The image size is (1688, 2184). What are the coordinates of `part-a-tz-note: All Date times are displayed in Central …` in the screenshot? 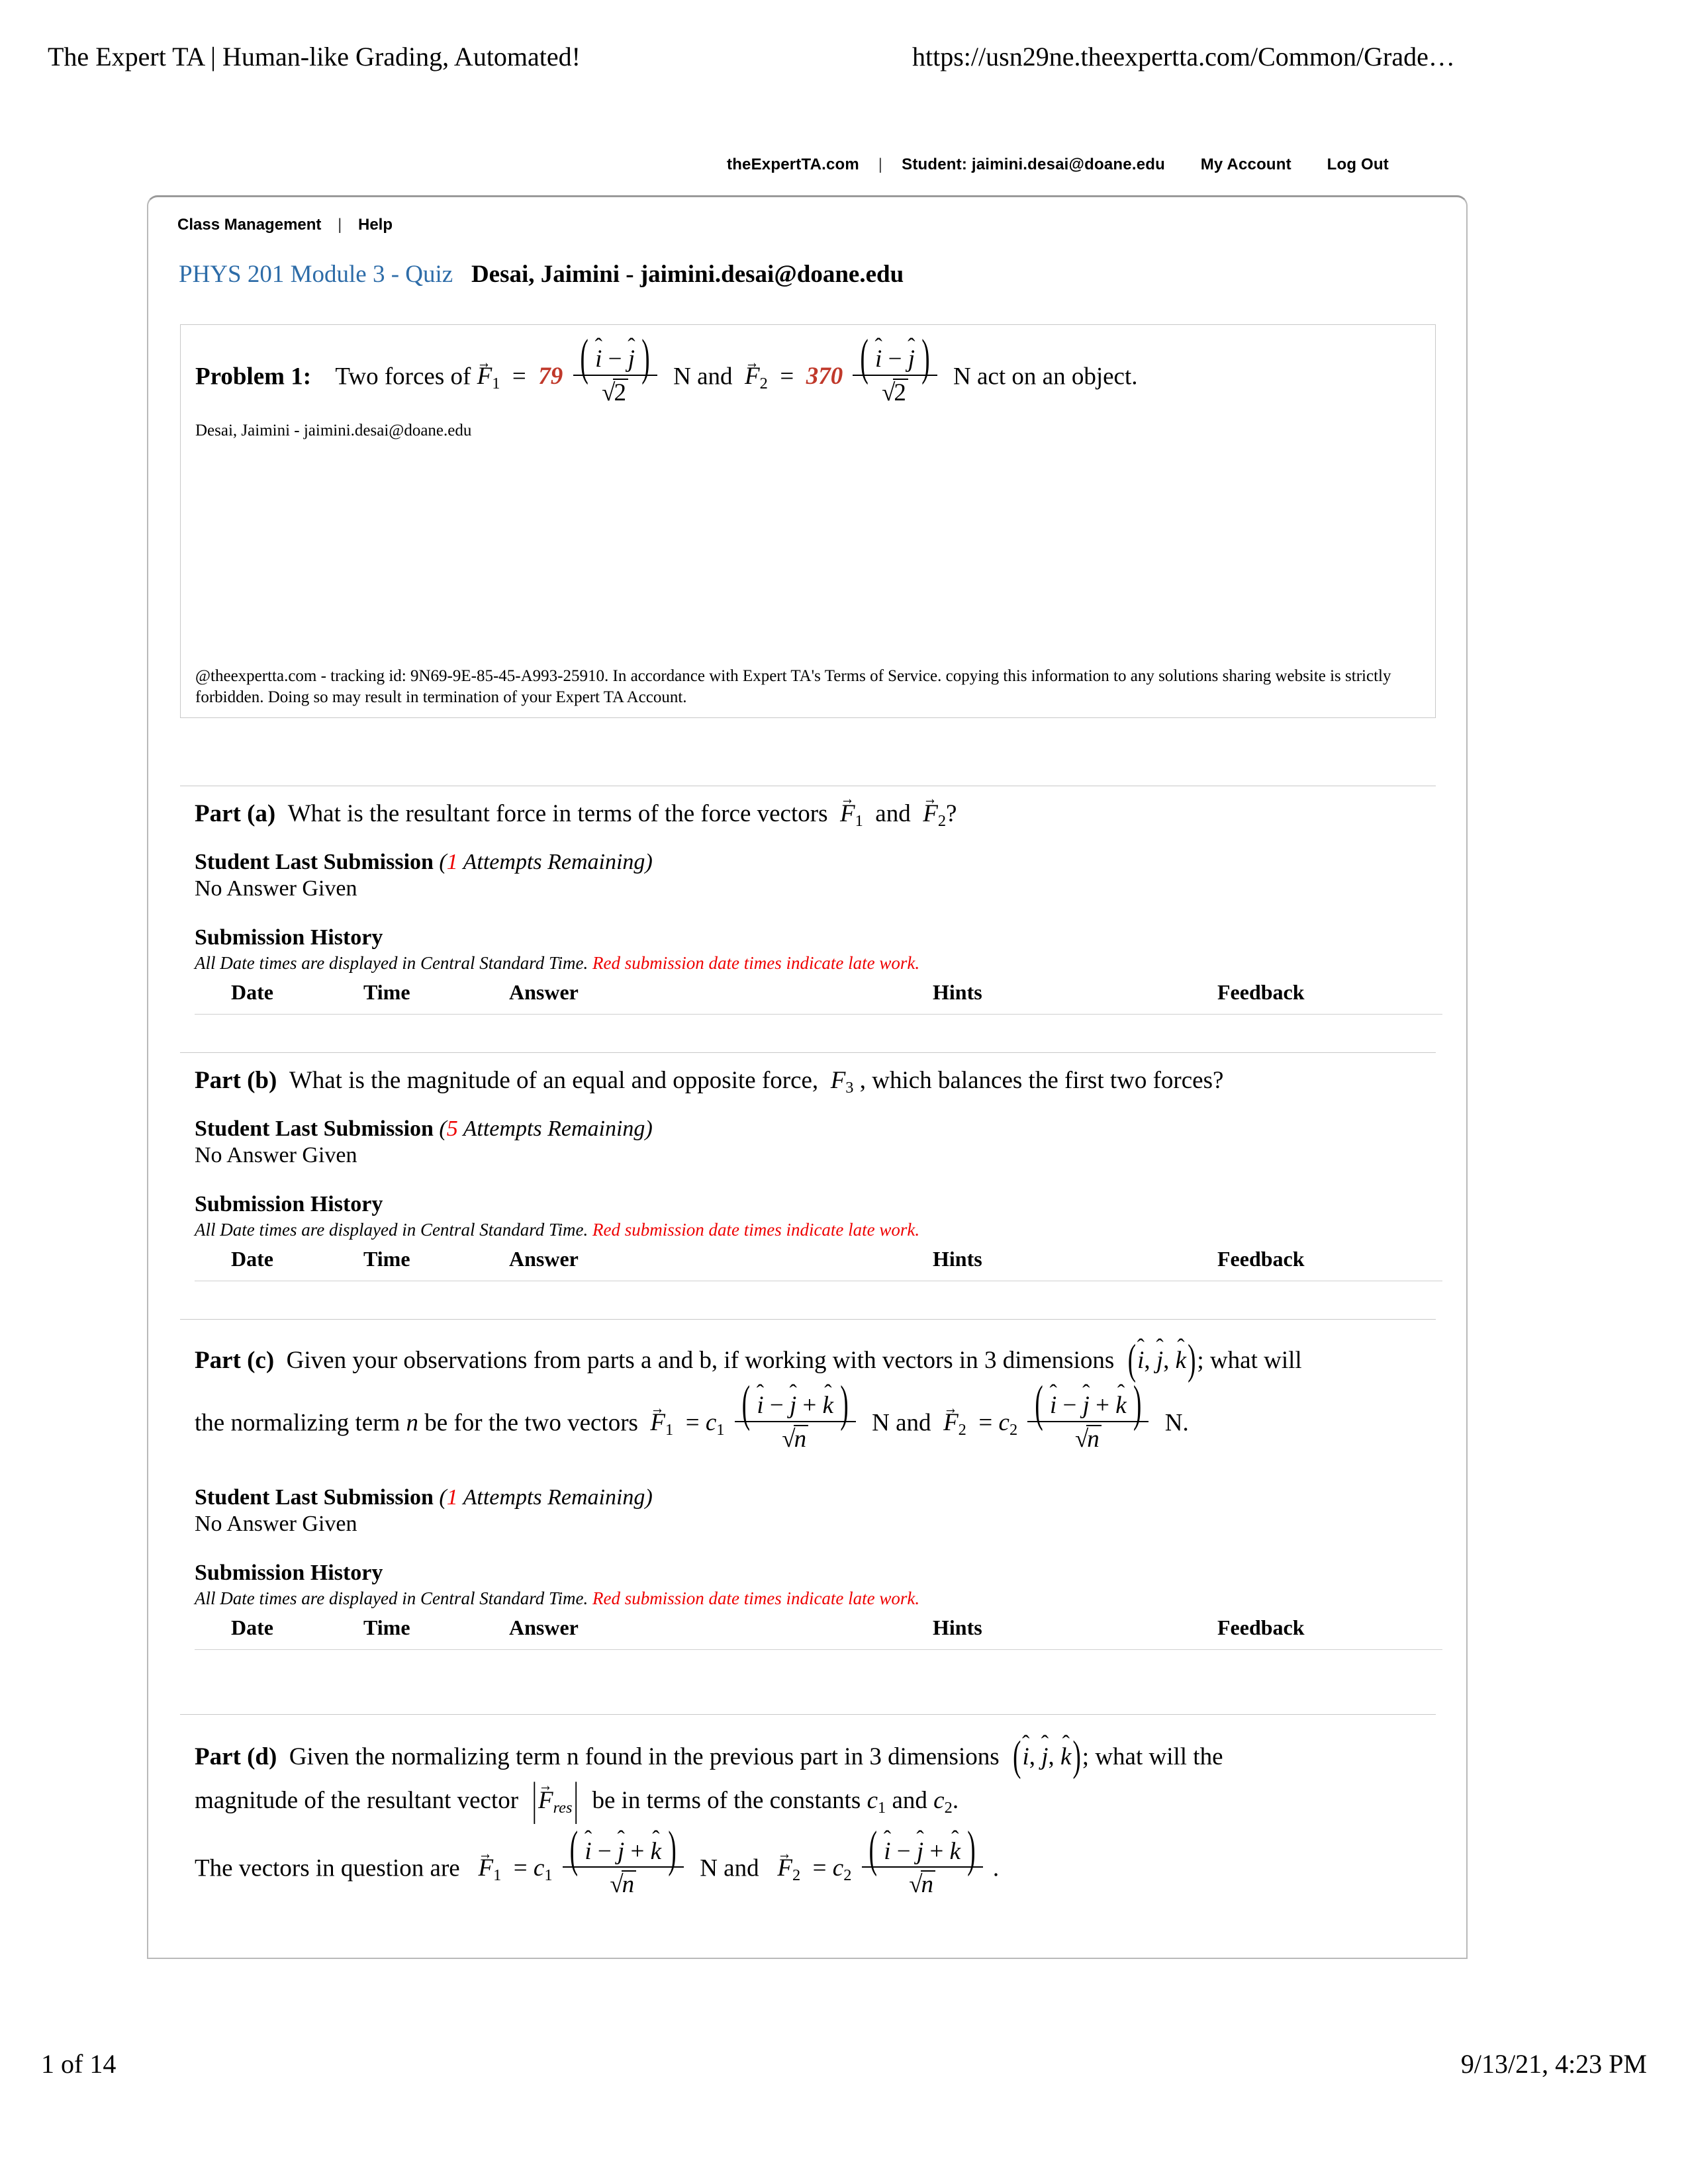 It's located at (815, 962).